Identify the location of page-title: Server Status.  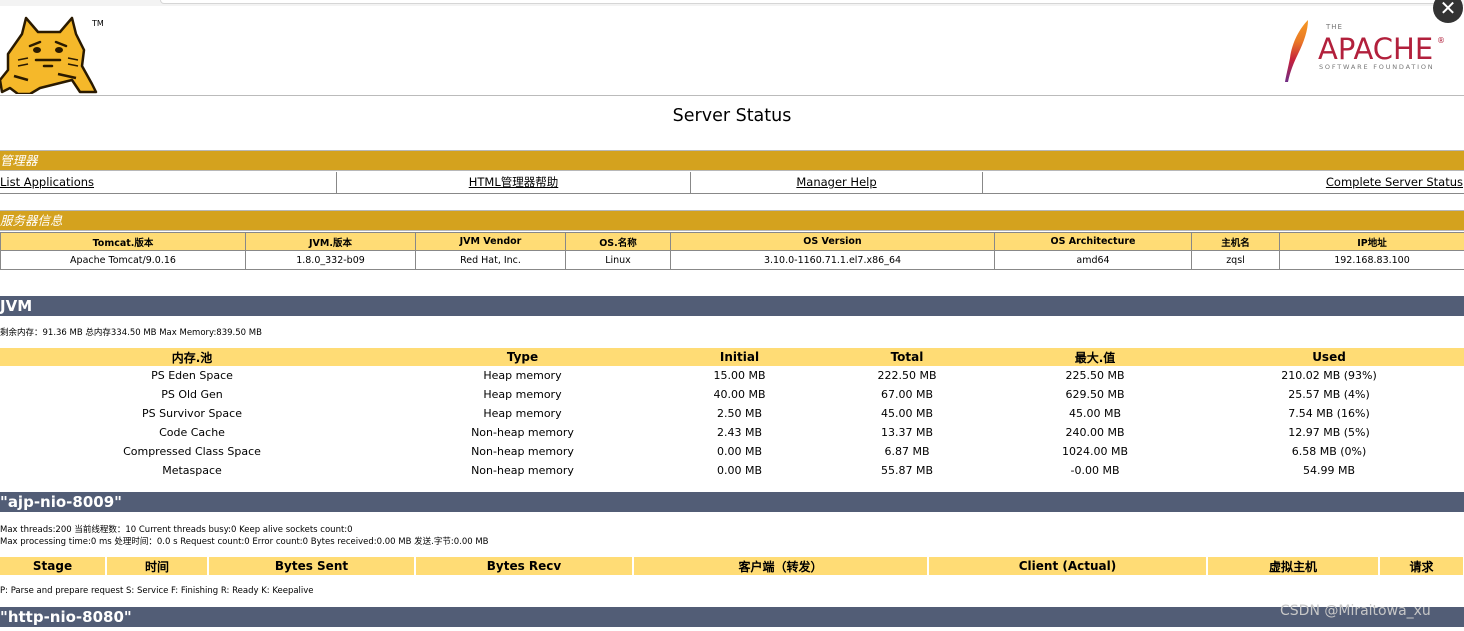
(732, 116).